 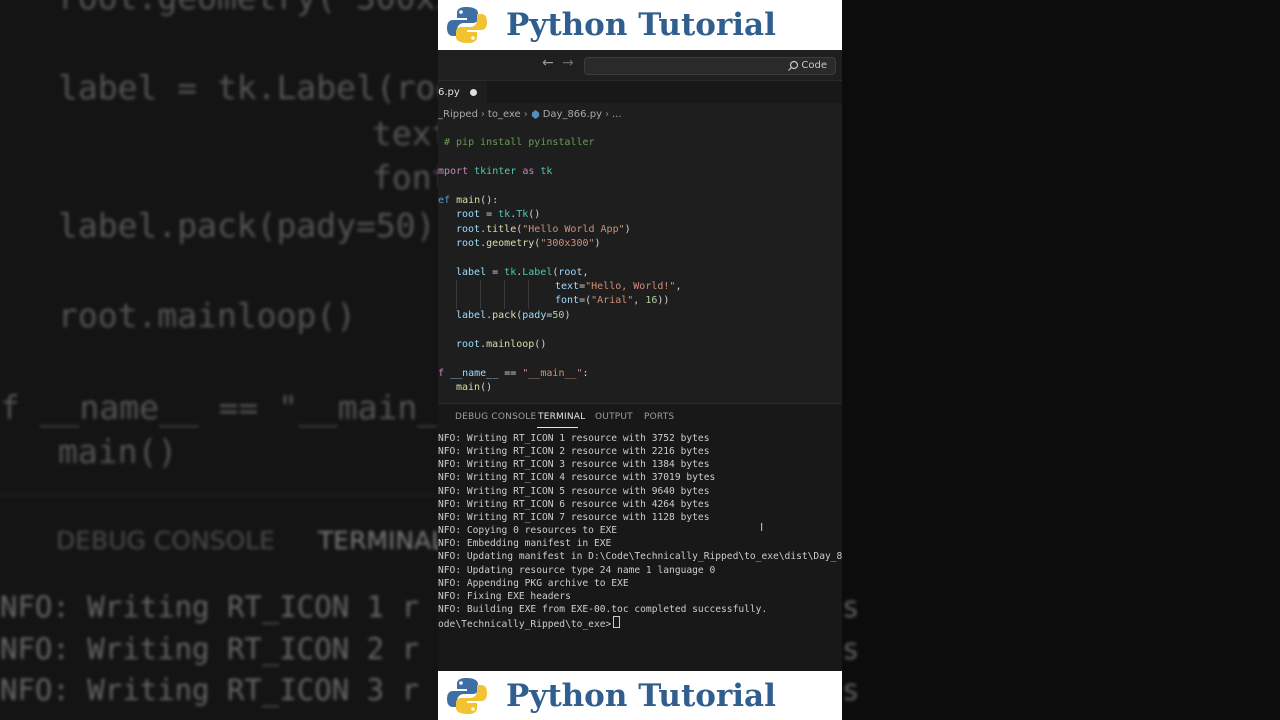 I want to click on code-line: mport tkinter as tk, so click(x=495, y=172).